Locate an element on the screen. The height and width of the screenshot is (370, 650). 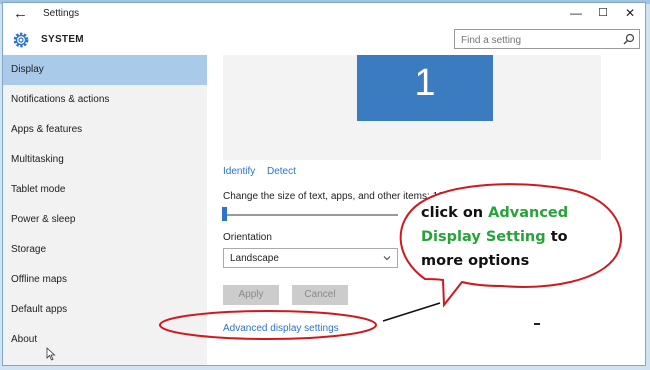
callout-line-3: more options is located at coordinates (475, 261).